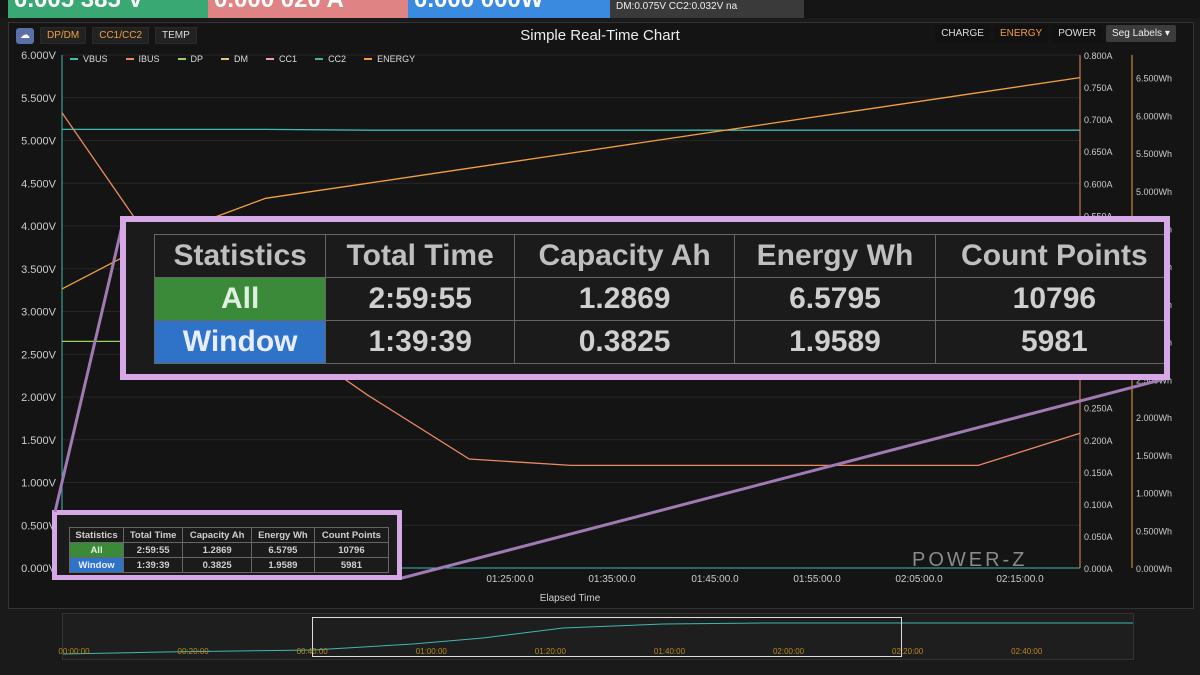 The height and width of the screenshot is (675, 1200). I want to click on y-left-tick-label: 2.500V, so click(39, 355).